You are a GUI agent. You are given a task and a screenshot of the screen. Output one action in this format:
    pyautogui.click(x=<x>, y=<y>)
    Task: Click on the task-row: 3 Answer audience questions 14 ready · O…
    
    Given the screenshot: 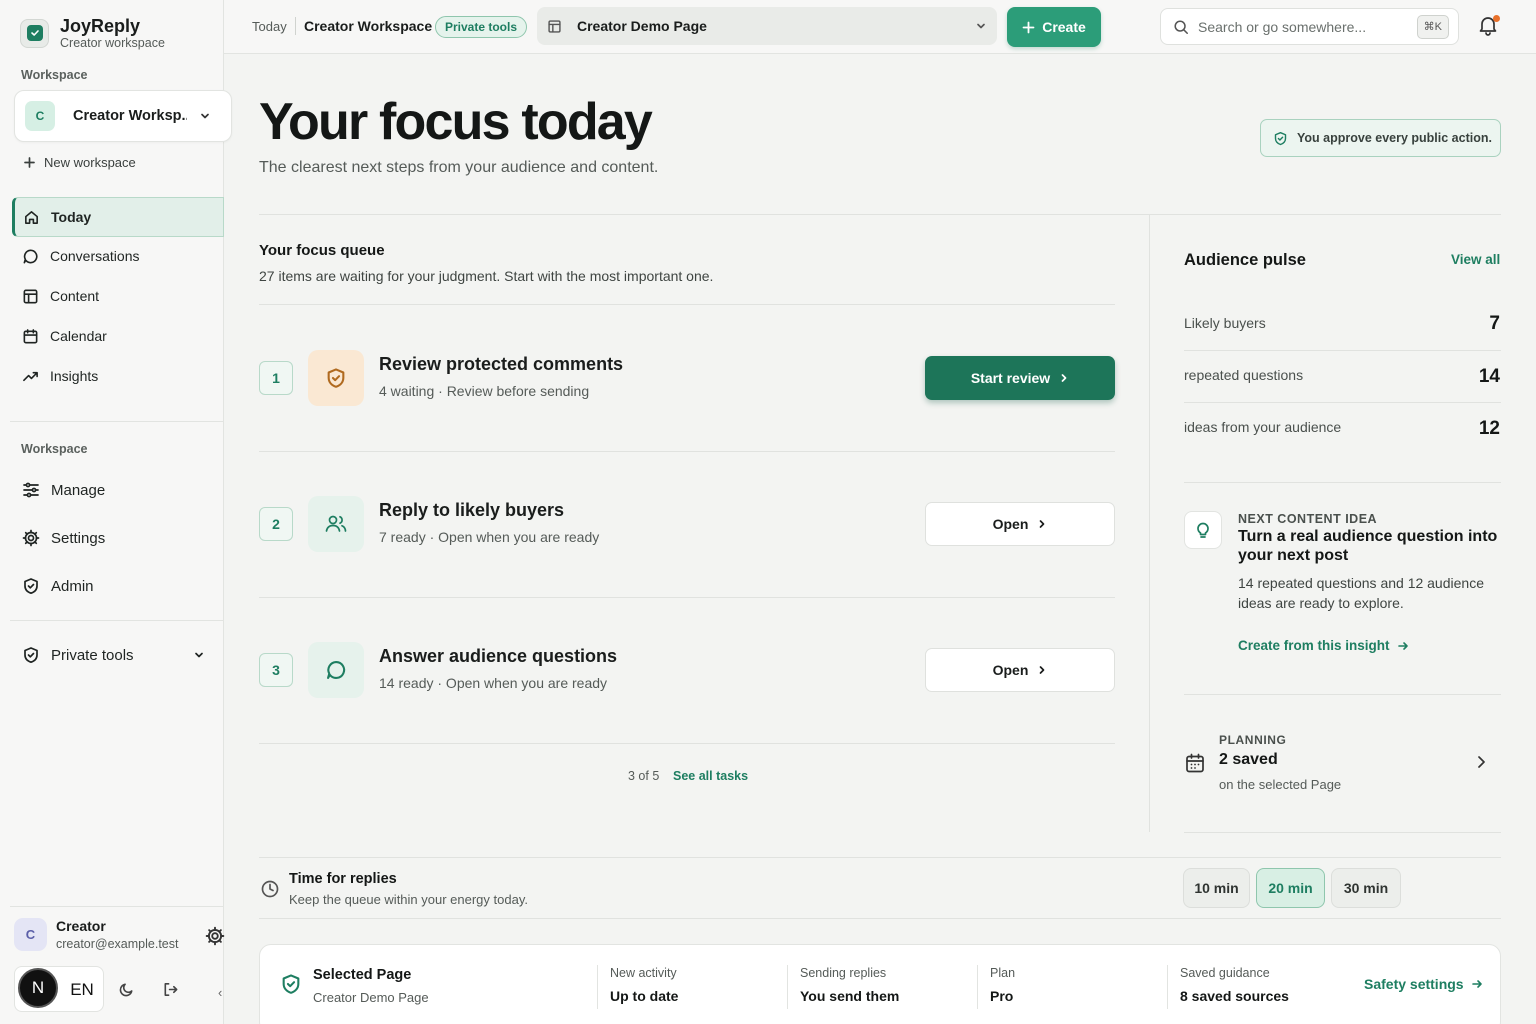 What is the action you would take?
    pyautogui.click(x=687, y=668)
    